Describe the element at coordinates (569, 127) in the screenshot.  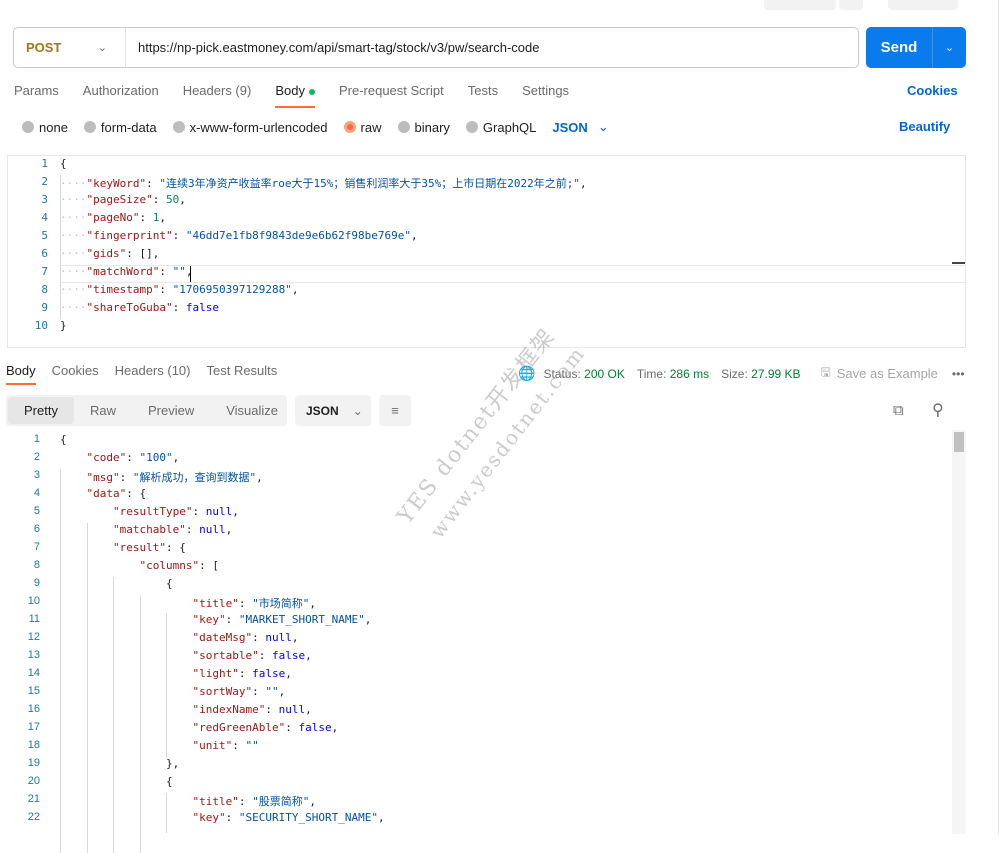
I see `body-format-select: JSON` at that location.